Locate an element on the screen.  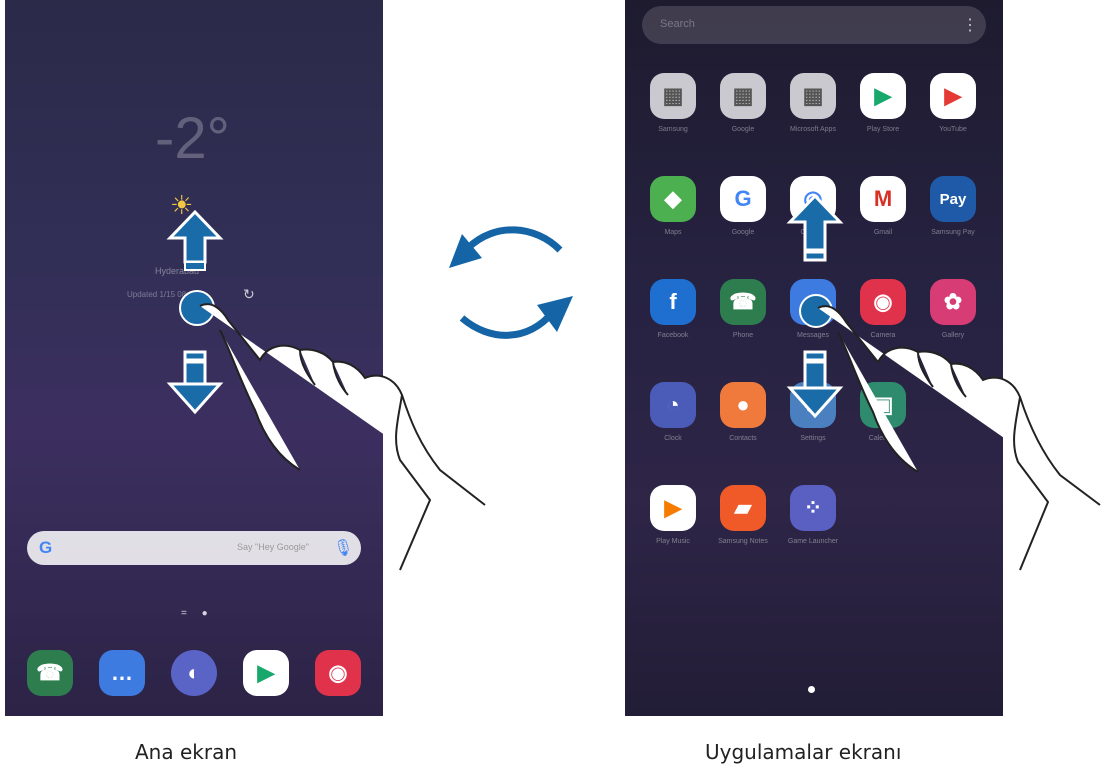
gmail-icon: M is located at coordinates (883, 199).